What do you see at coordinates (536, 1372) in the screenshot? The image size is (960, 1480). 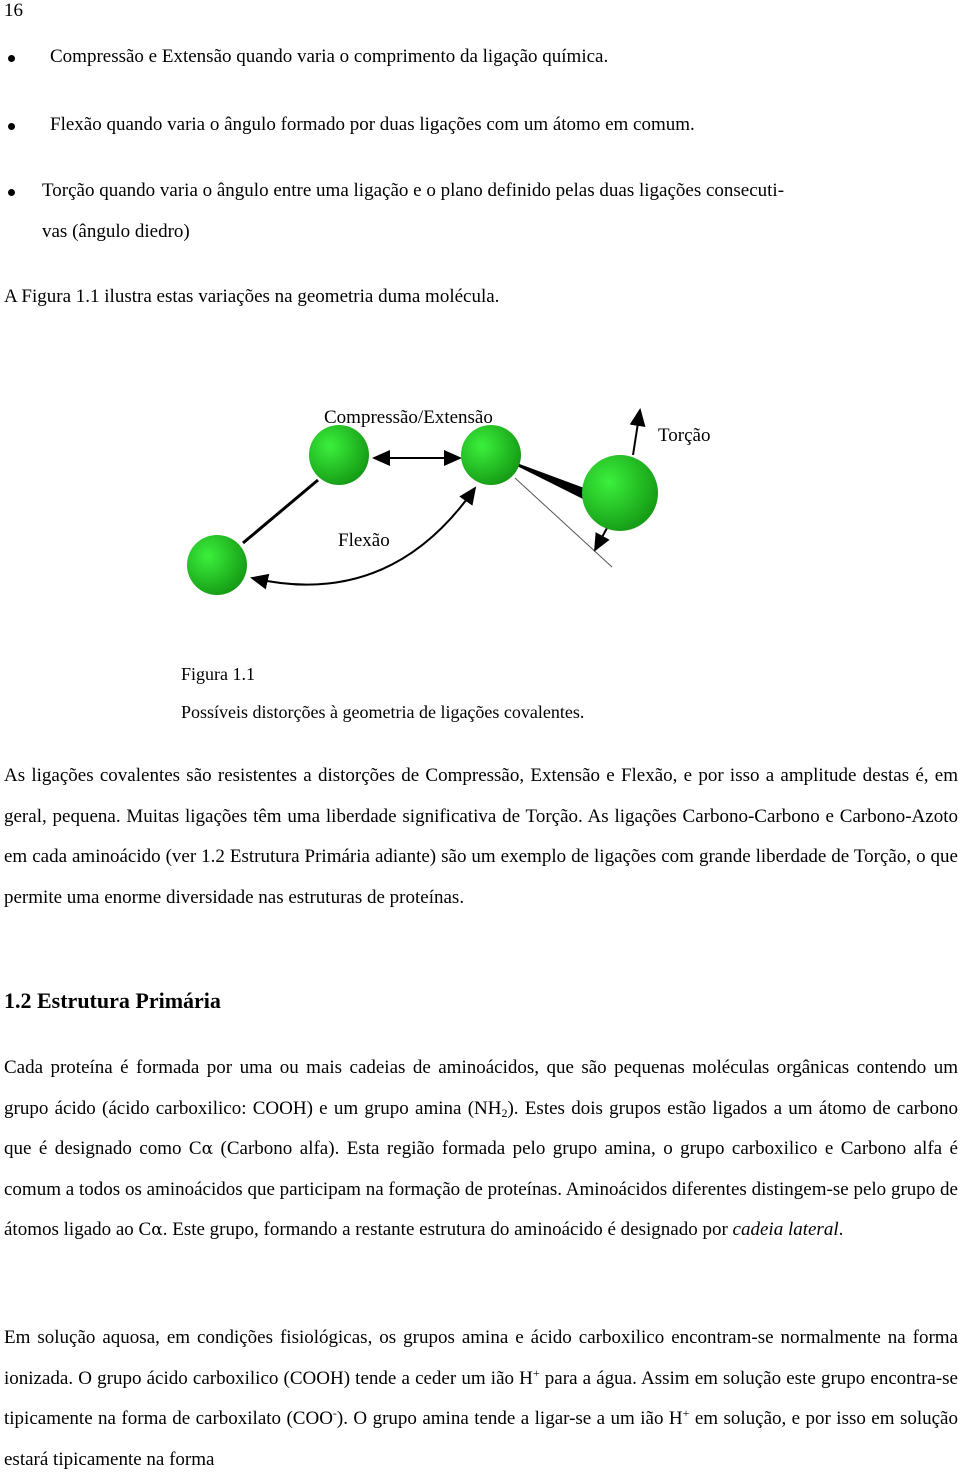 I see `superscript: +` at bounding box center [536, 1372].